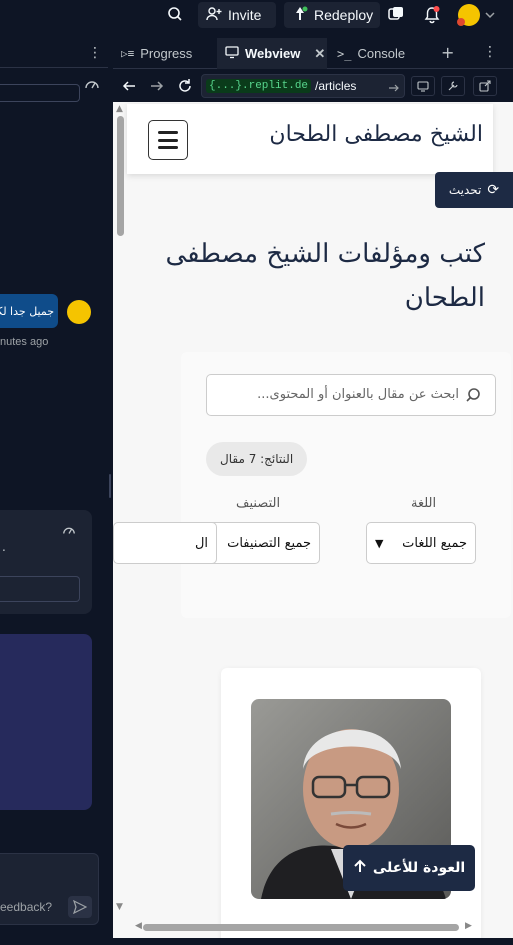  Describe the element at coordinates (245, 15) in the screenshot. I see `invite-label: Invite` at that location.